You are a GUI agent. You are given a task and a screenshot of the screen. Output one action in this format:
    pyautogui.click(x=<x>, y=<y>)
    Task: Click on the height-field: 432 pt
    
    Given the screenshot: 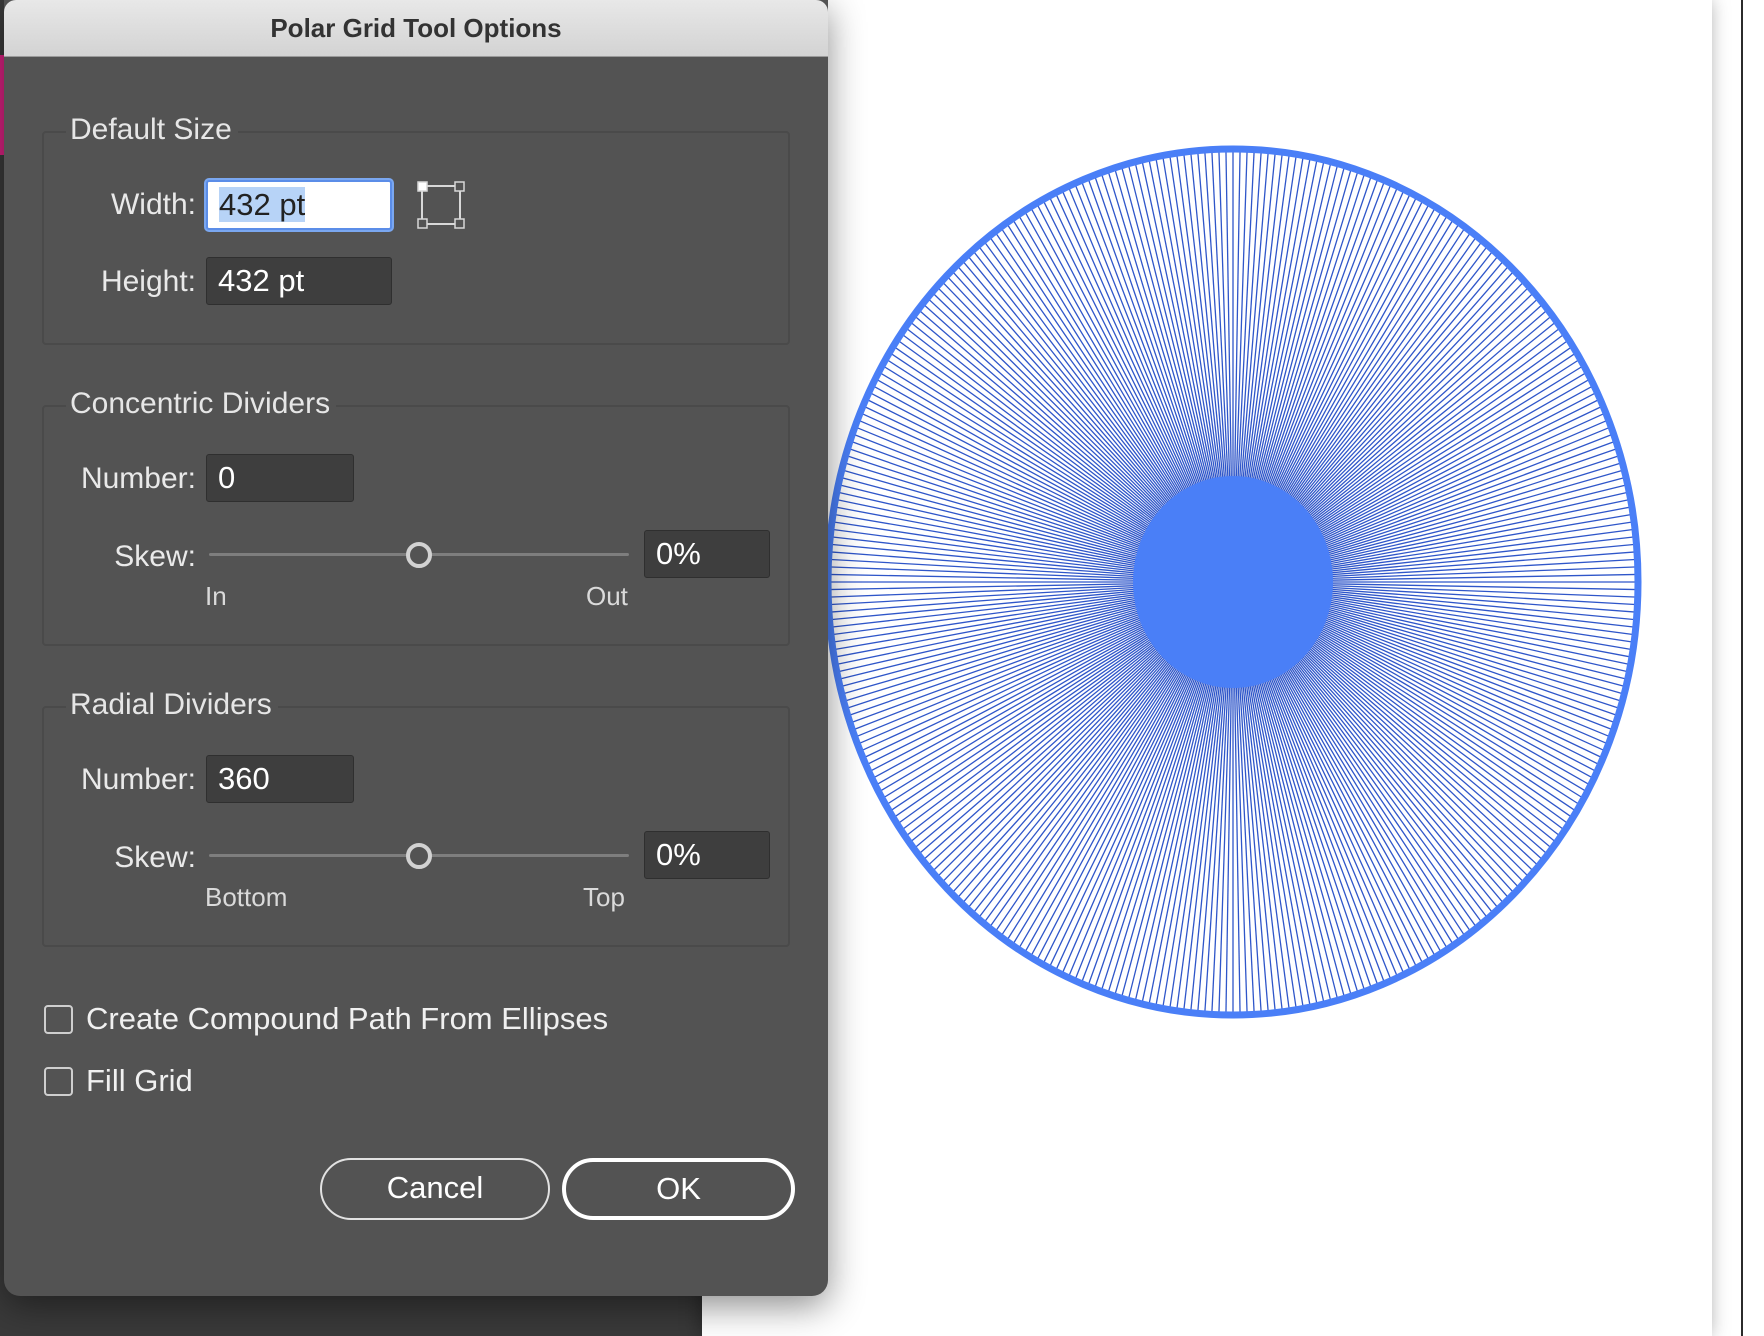 What is the action you would take?
    pyautogui.click(x=299, y=281)
    